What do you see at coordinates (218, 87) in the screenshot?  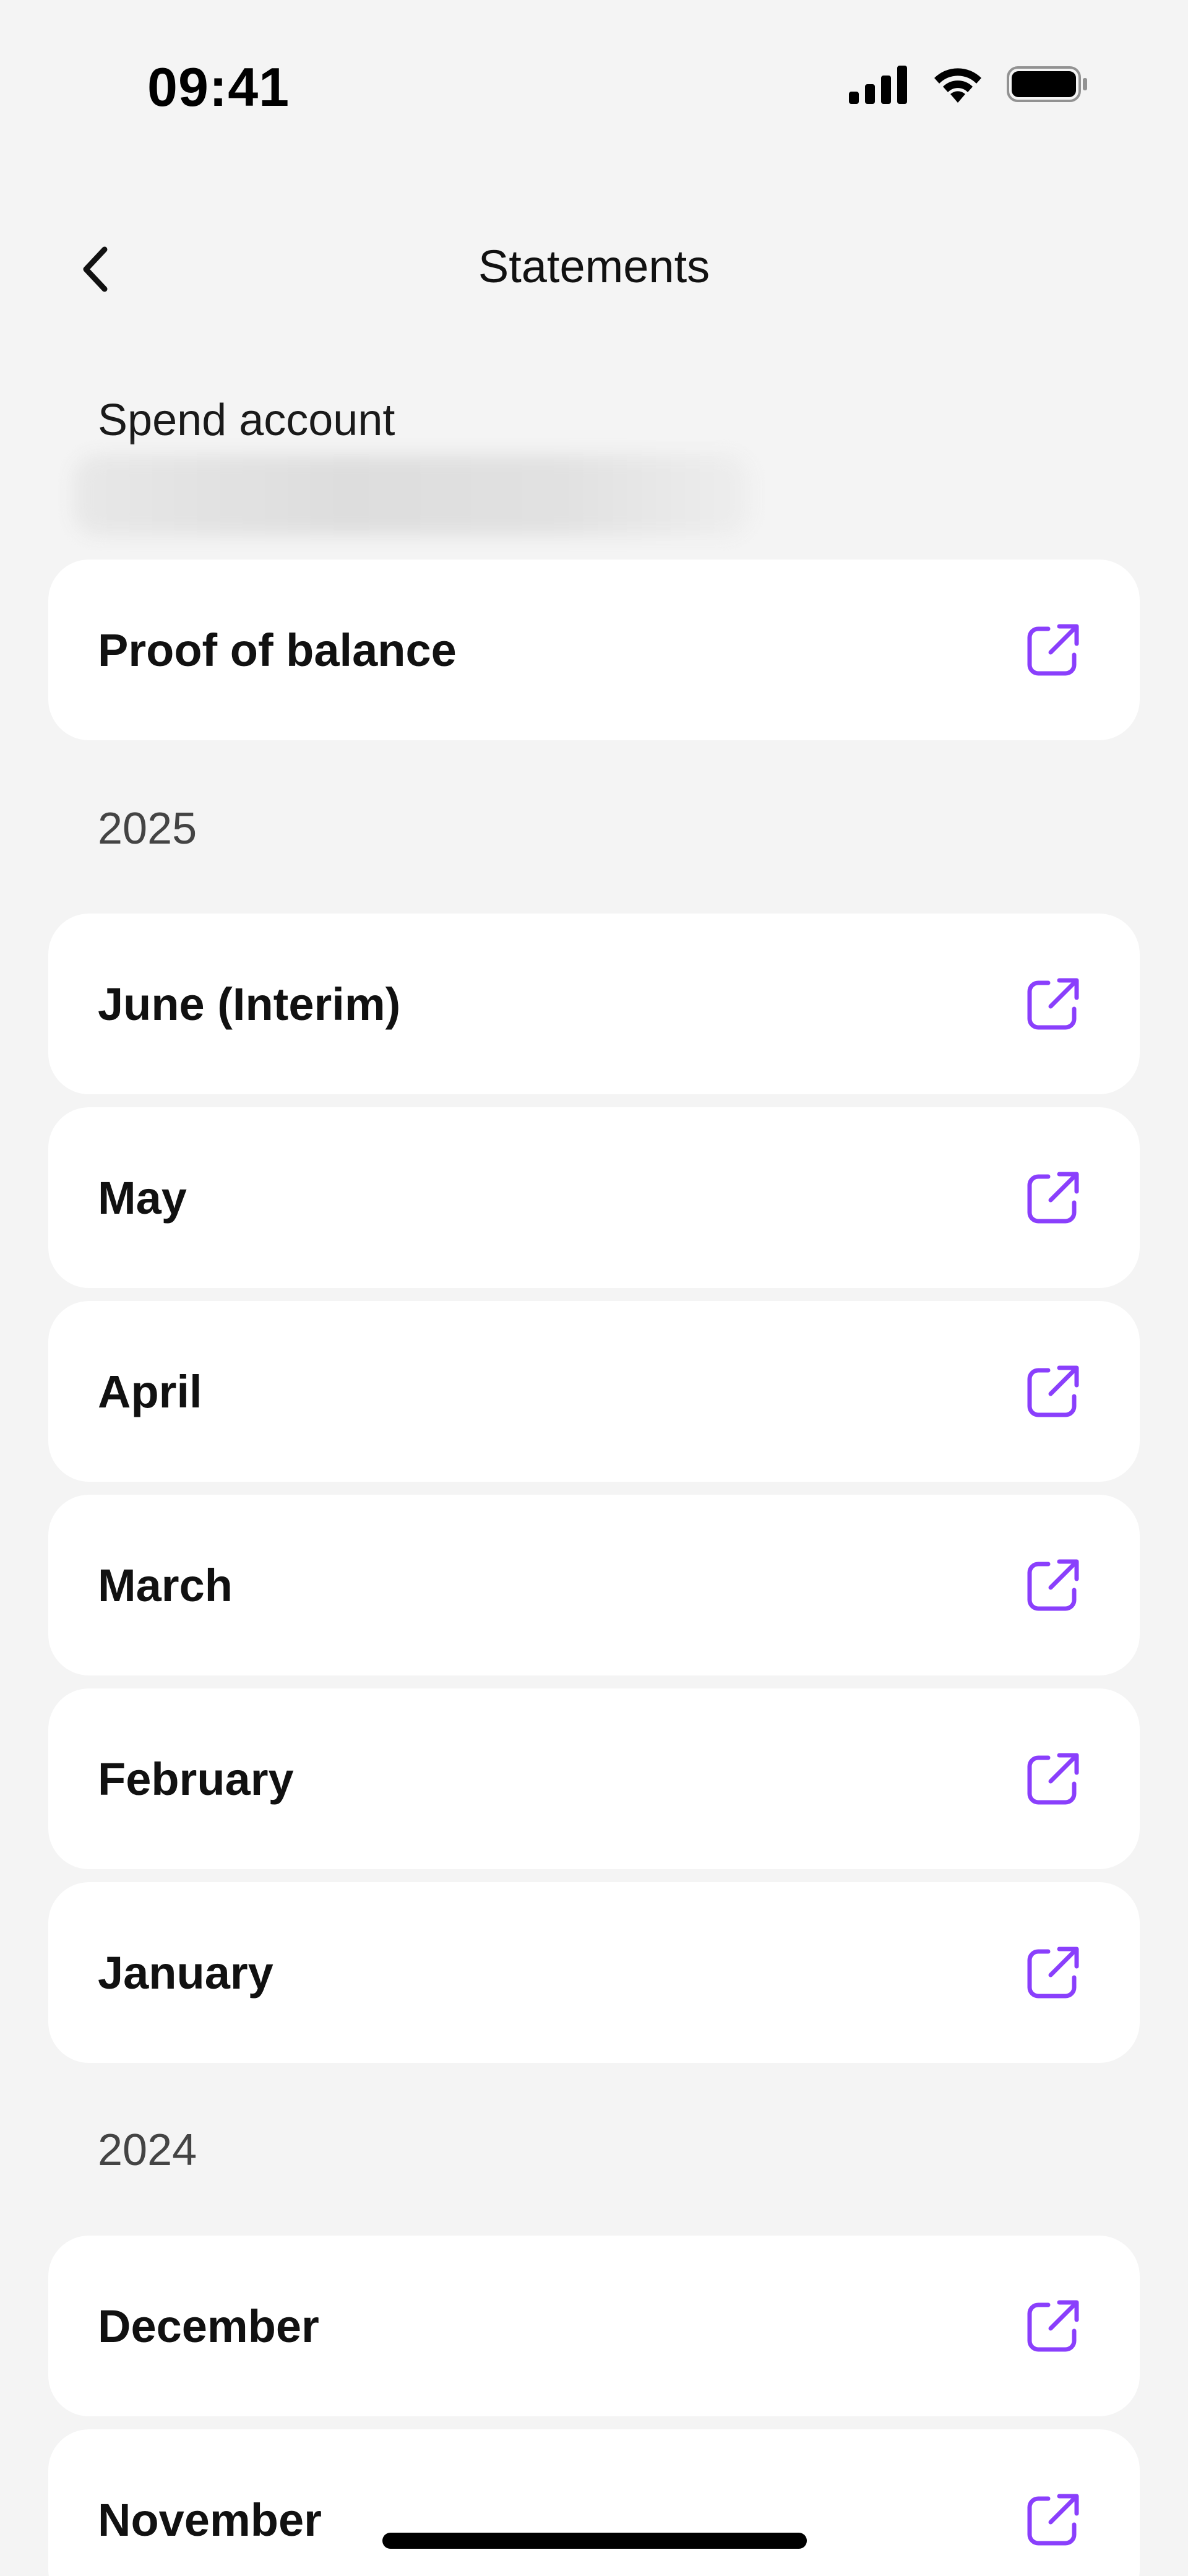 I see `status-time: 09:41` at bounding box center [218, 87].